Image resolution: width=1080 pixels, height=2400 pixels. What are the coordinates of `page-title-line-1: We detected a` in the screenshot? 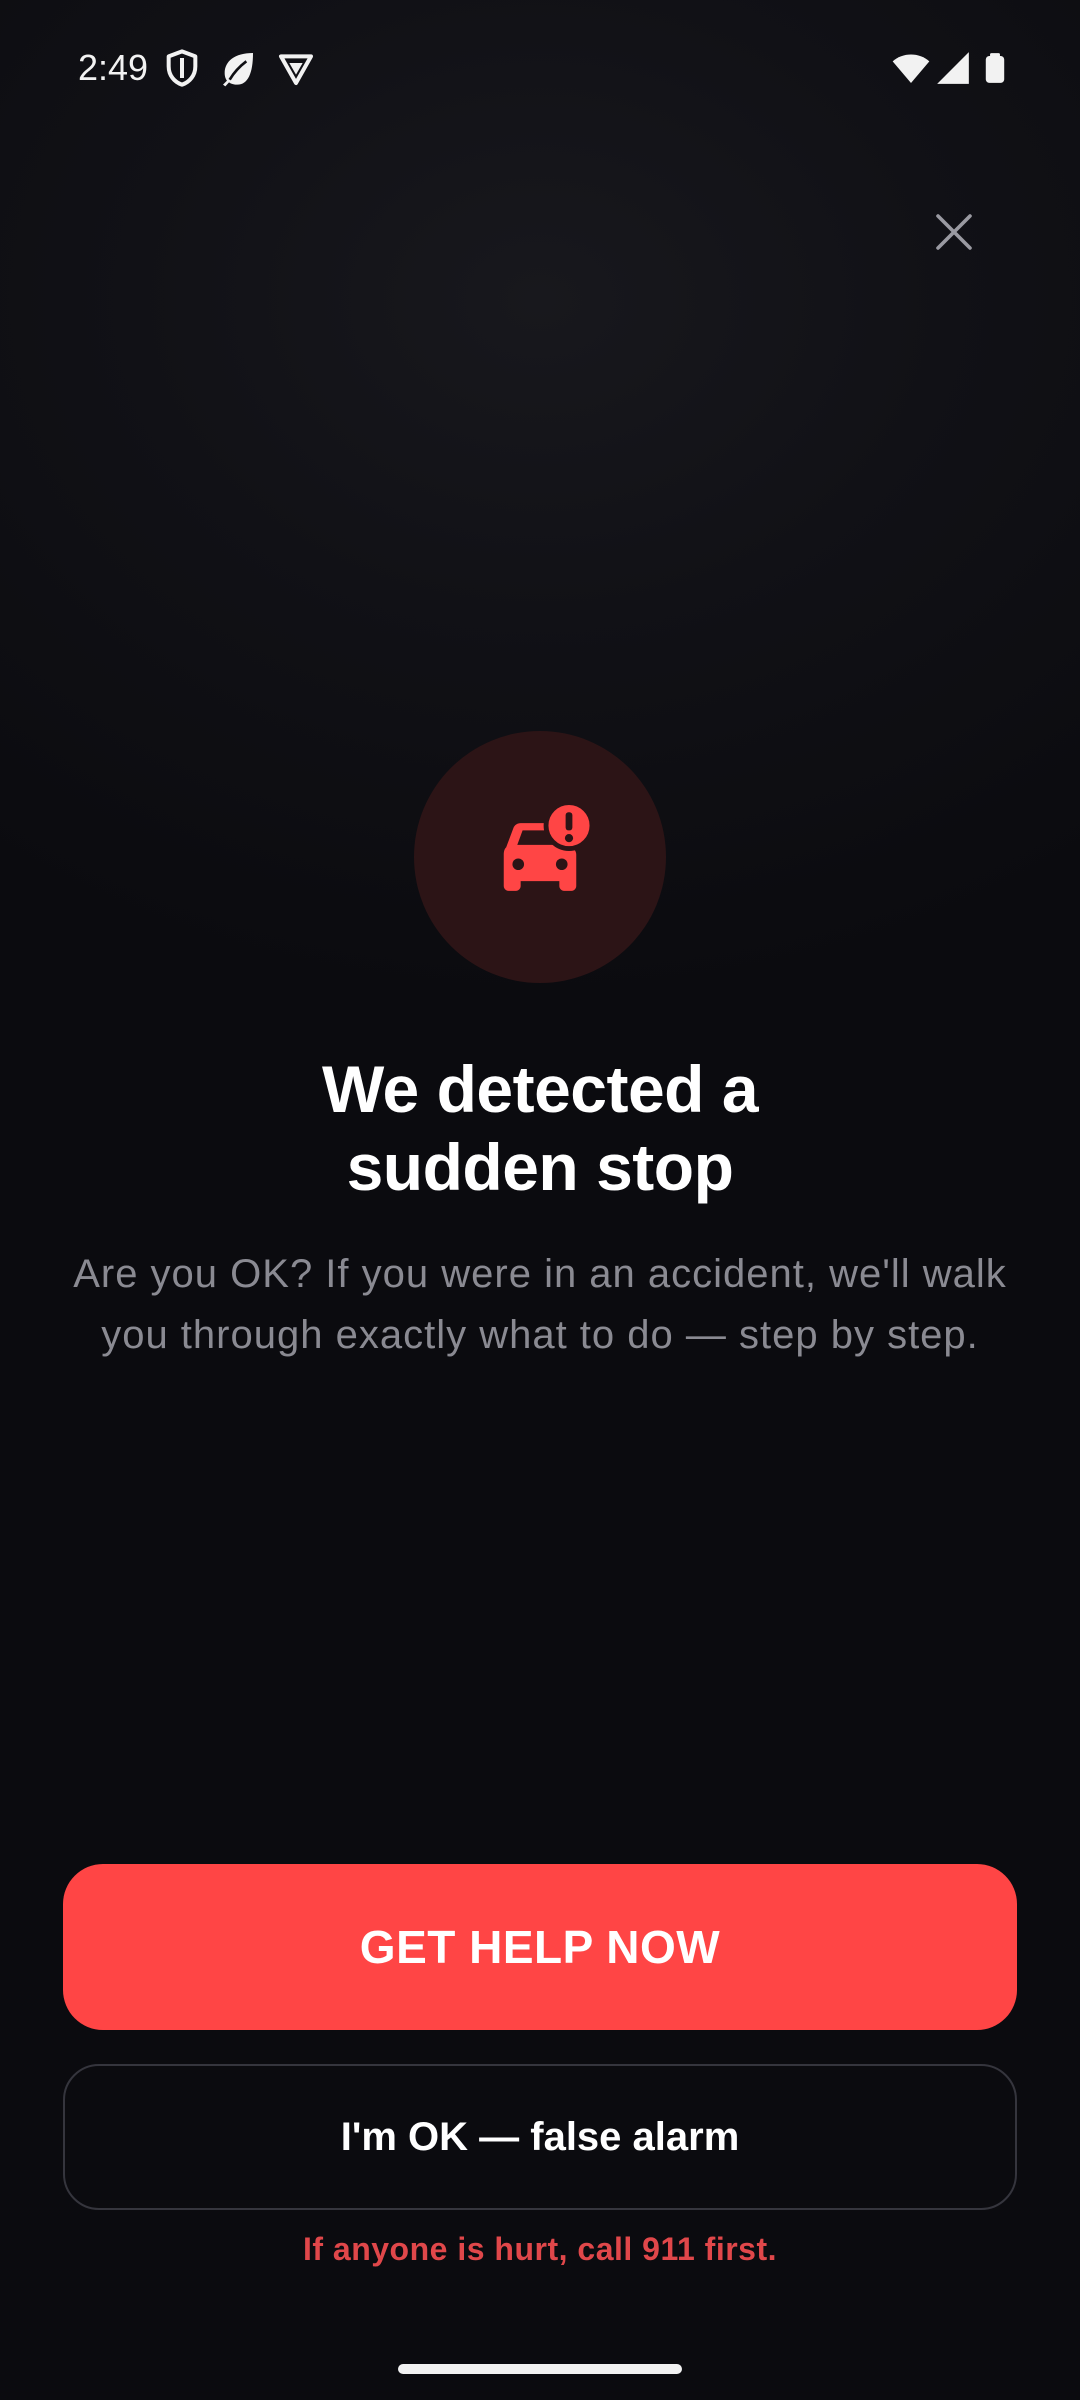 It's located at (540, 1089).